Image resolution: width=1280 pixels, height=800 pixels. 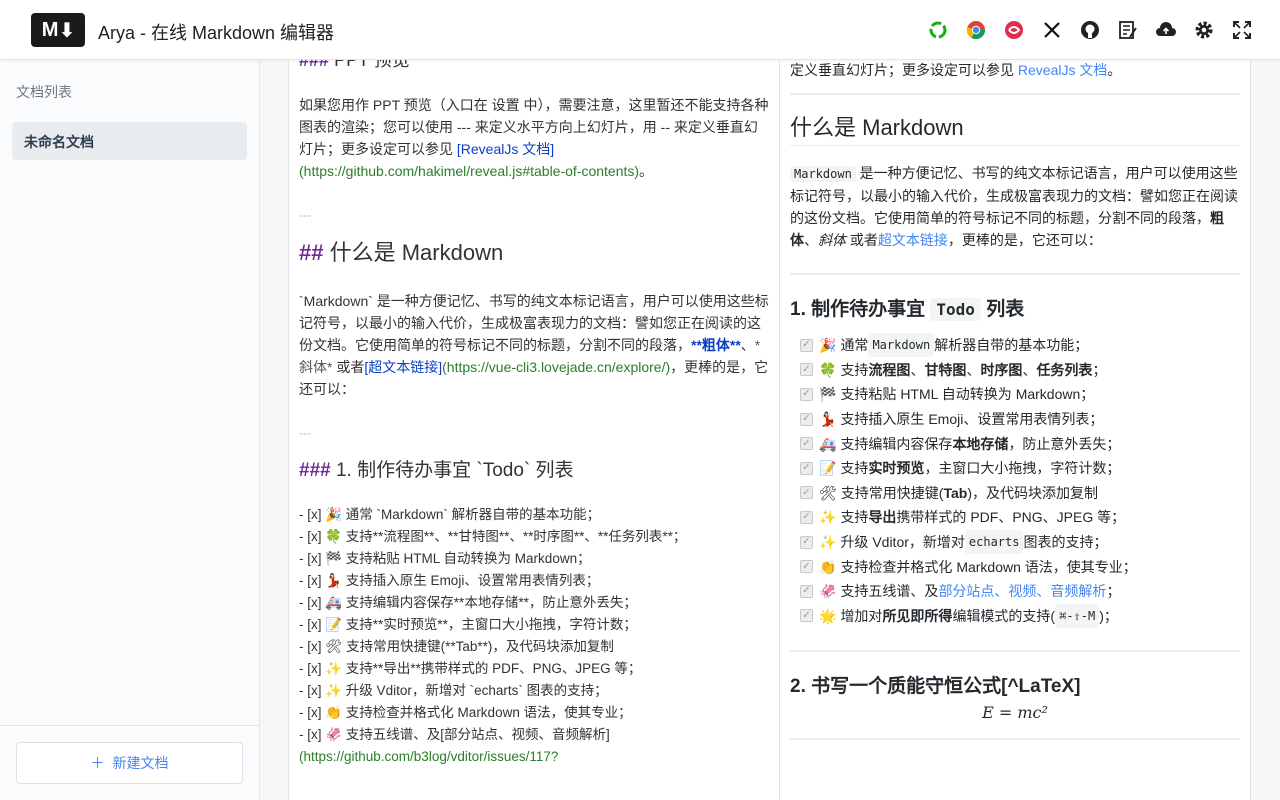 What do you see at coordinates (907, 309) in the screenshot?
I see `preview-heading-todo: 1. 制作待办事宜 Todo 列表` at bounding box center [907, 309].